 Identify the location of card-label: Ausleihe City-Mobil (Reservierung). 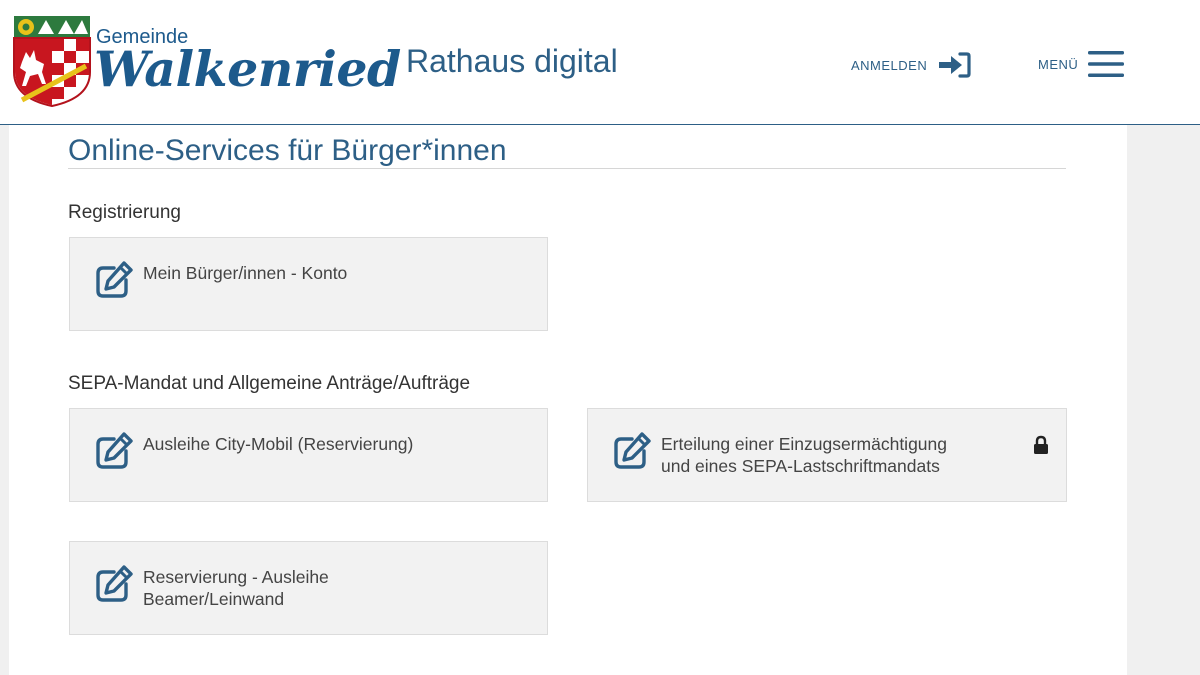
(278, 444).